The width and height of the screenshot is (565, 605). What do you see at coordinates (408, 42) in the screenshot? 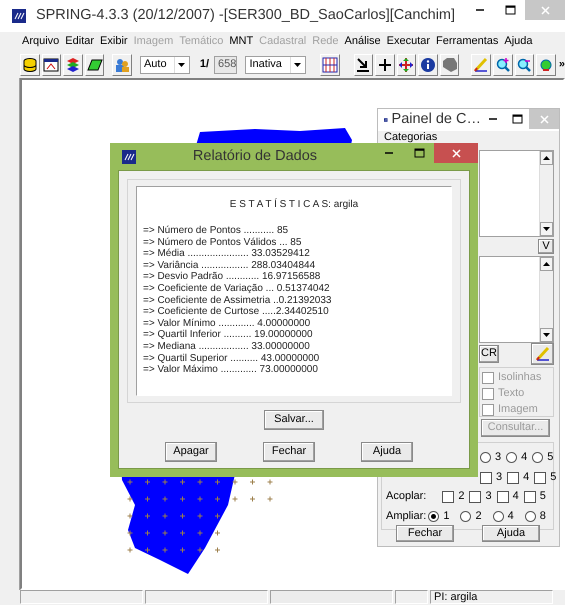
I see `menu-item: Executar` at bounding box center [408, 42].